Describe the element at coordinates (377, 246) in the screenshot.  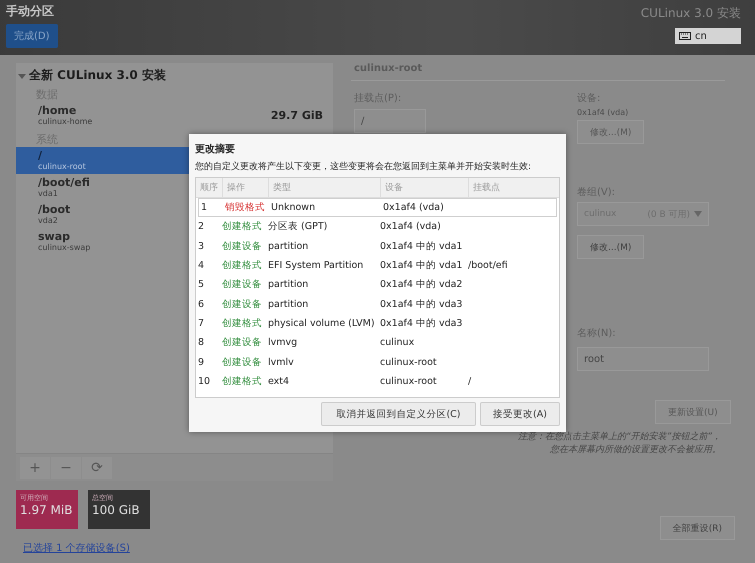
I see `change-row: 3 创建设备 partition 0x1af4 中的 vda1` at that location.